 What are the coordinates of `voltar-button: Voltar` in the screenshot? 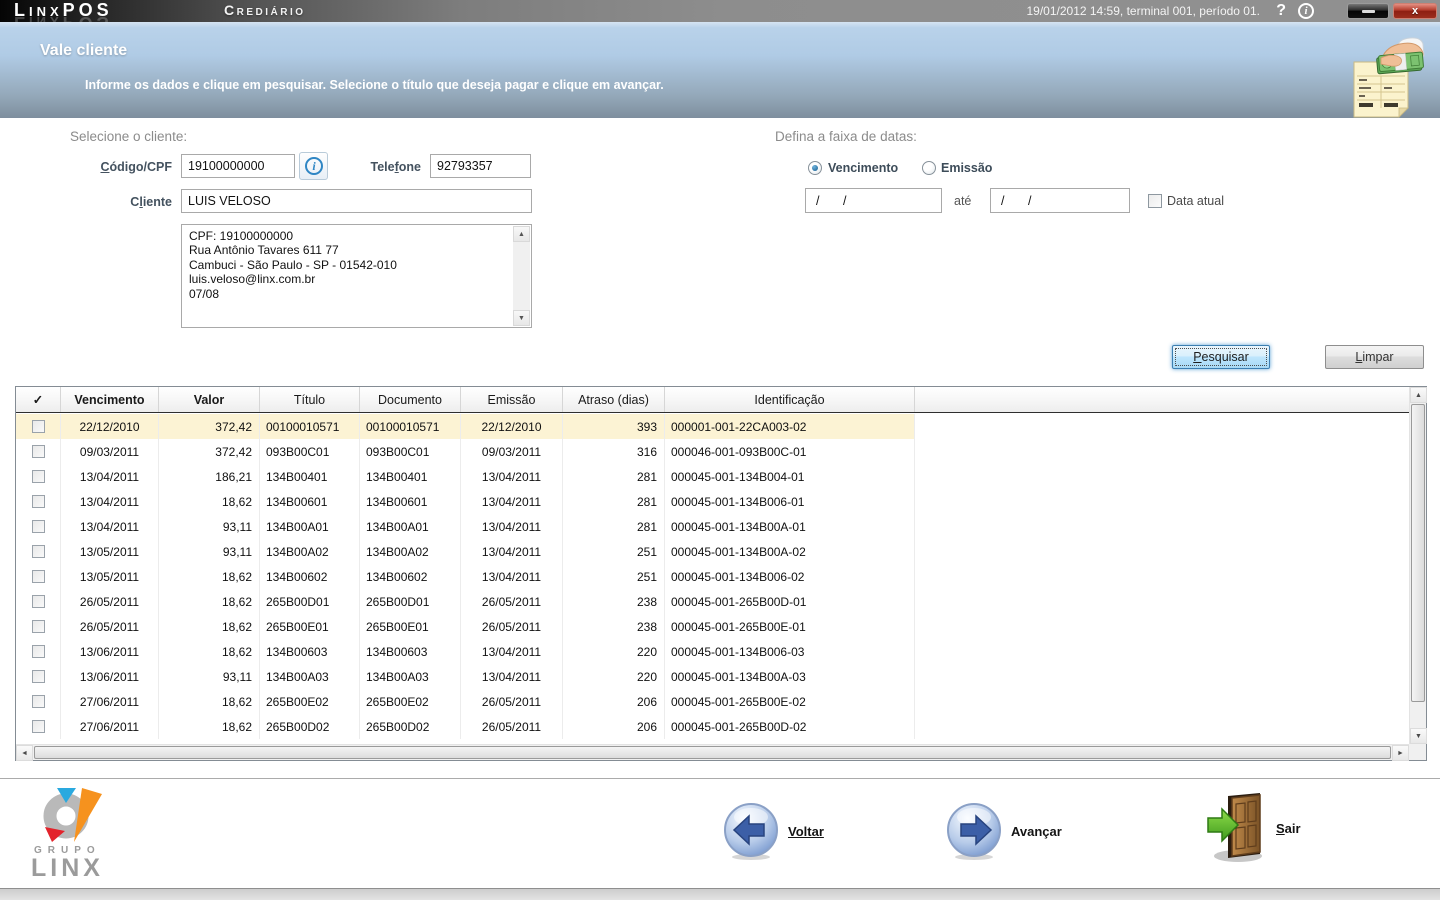 It's located at (773, 831).